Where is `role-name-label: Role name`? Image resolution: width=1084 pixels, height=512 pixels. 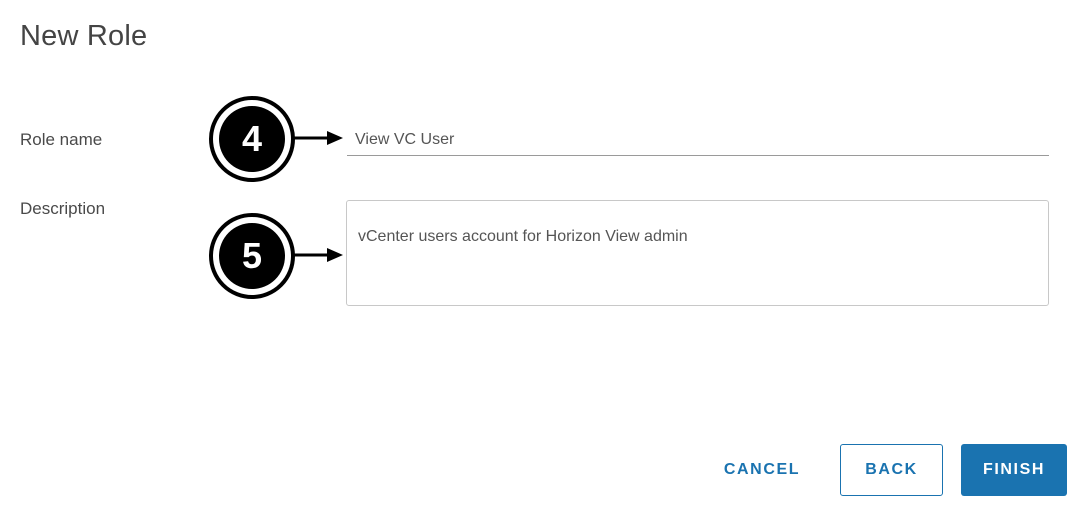 role-name-label: Role name is located at coordinates (61, 139).